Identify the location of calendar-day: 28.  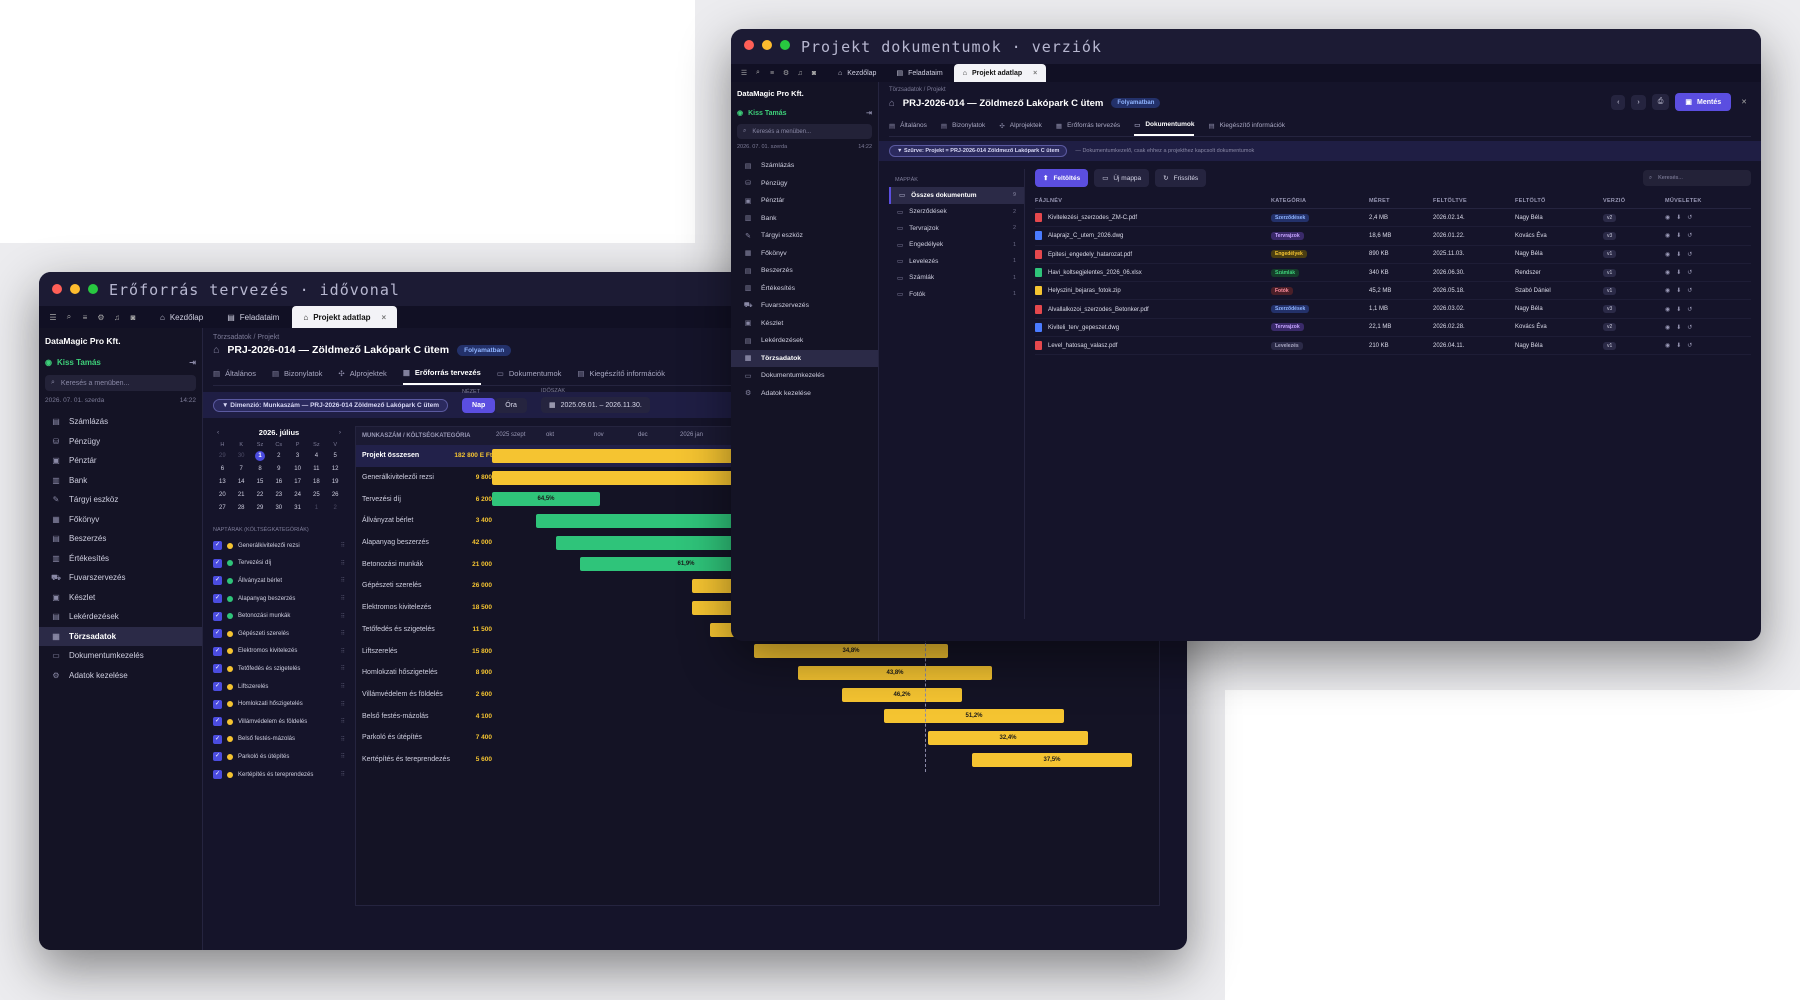
(241, 508).